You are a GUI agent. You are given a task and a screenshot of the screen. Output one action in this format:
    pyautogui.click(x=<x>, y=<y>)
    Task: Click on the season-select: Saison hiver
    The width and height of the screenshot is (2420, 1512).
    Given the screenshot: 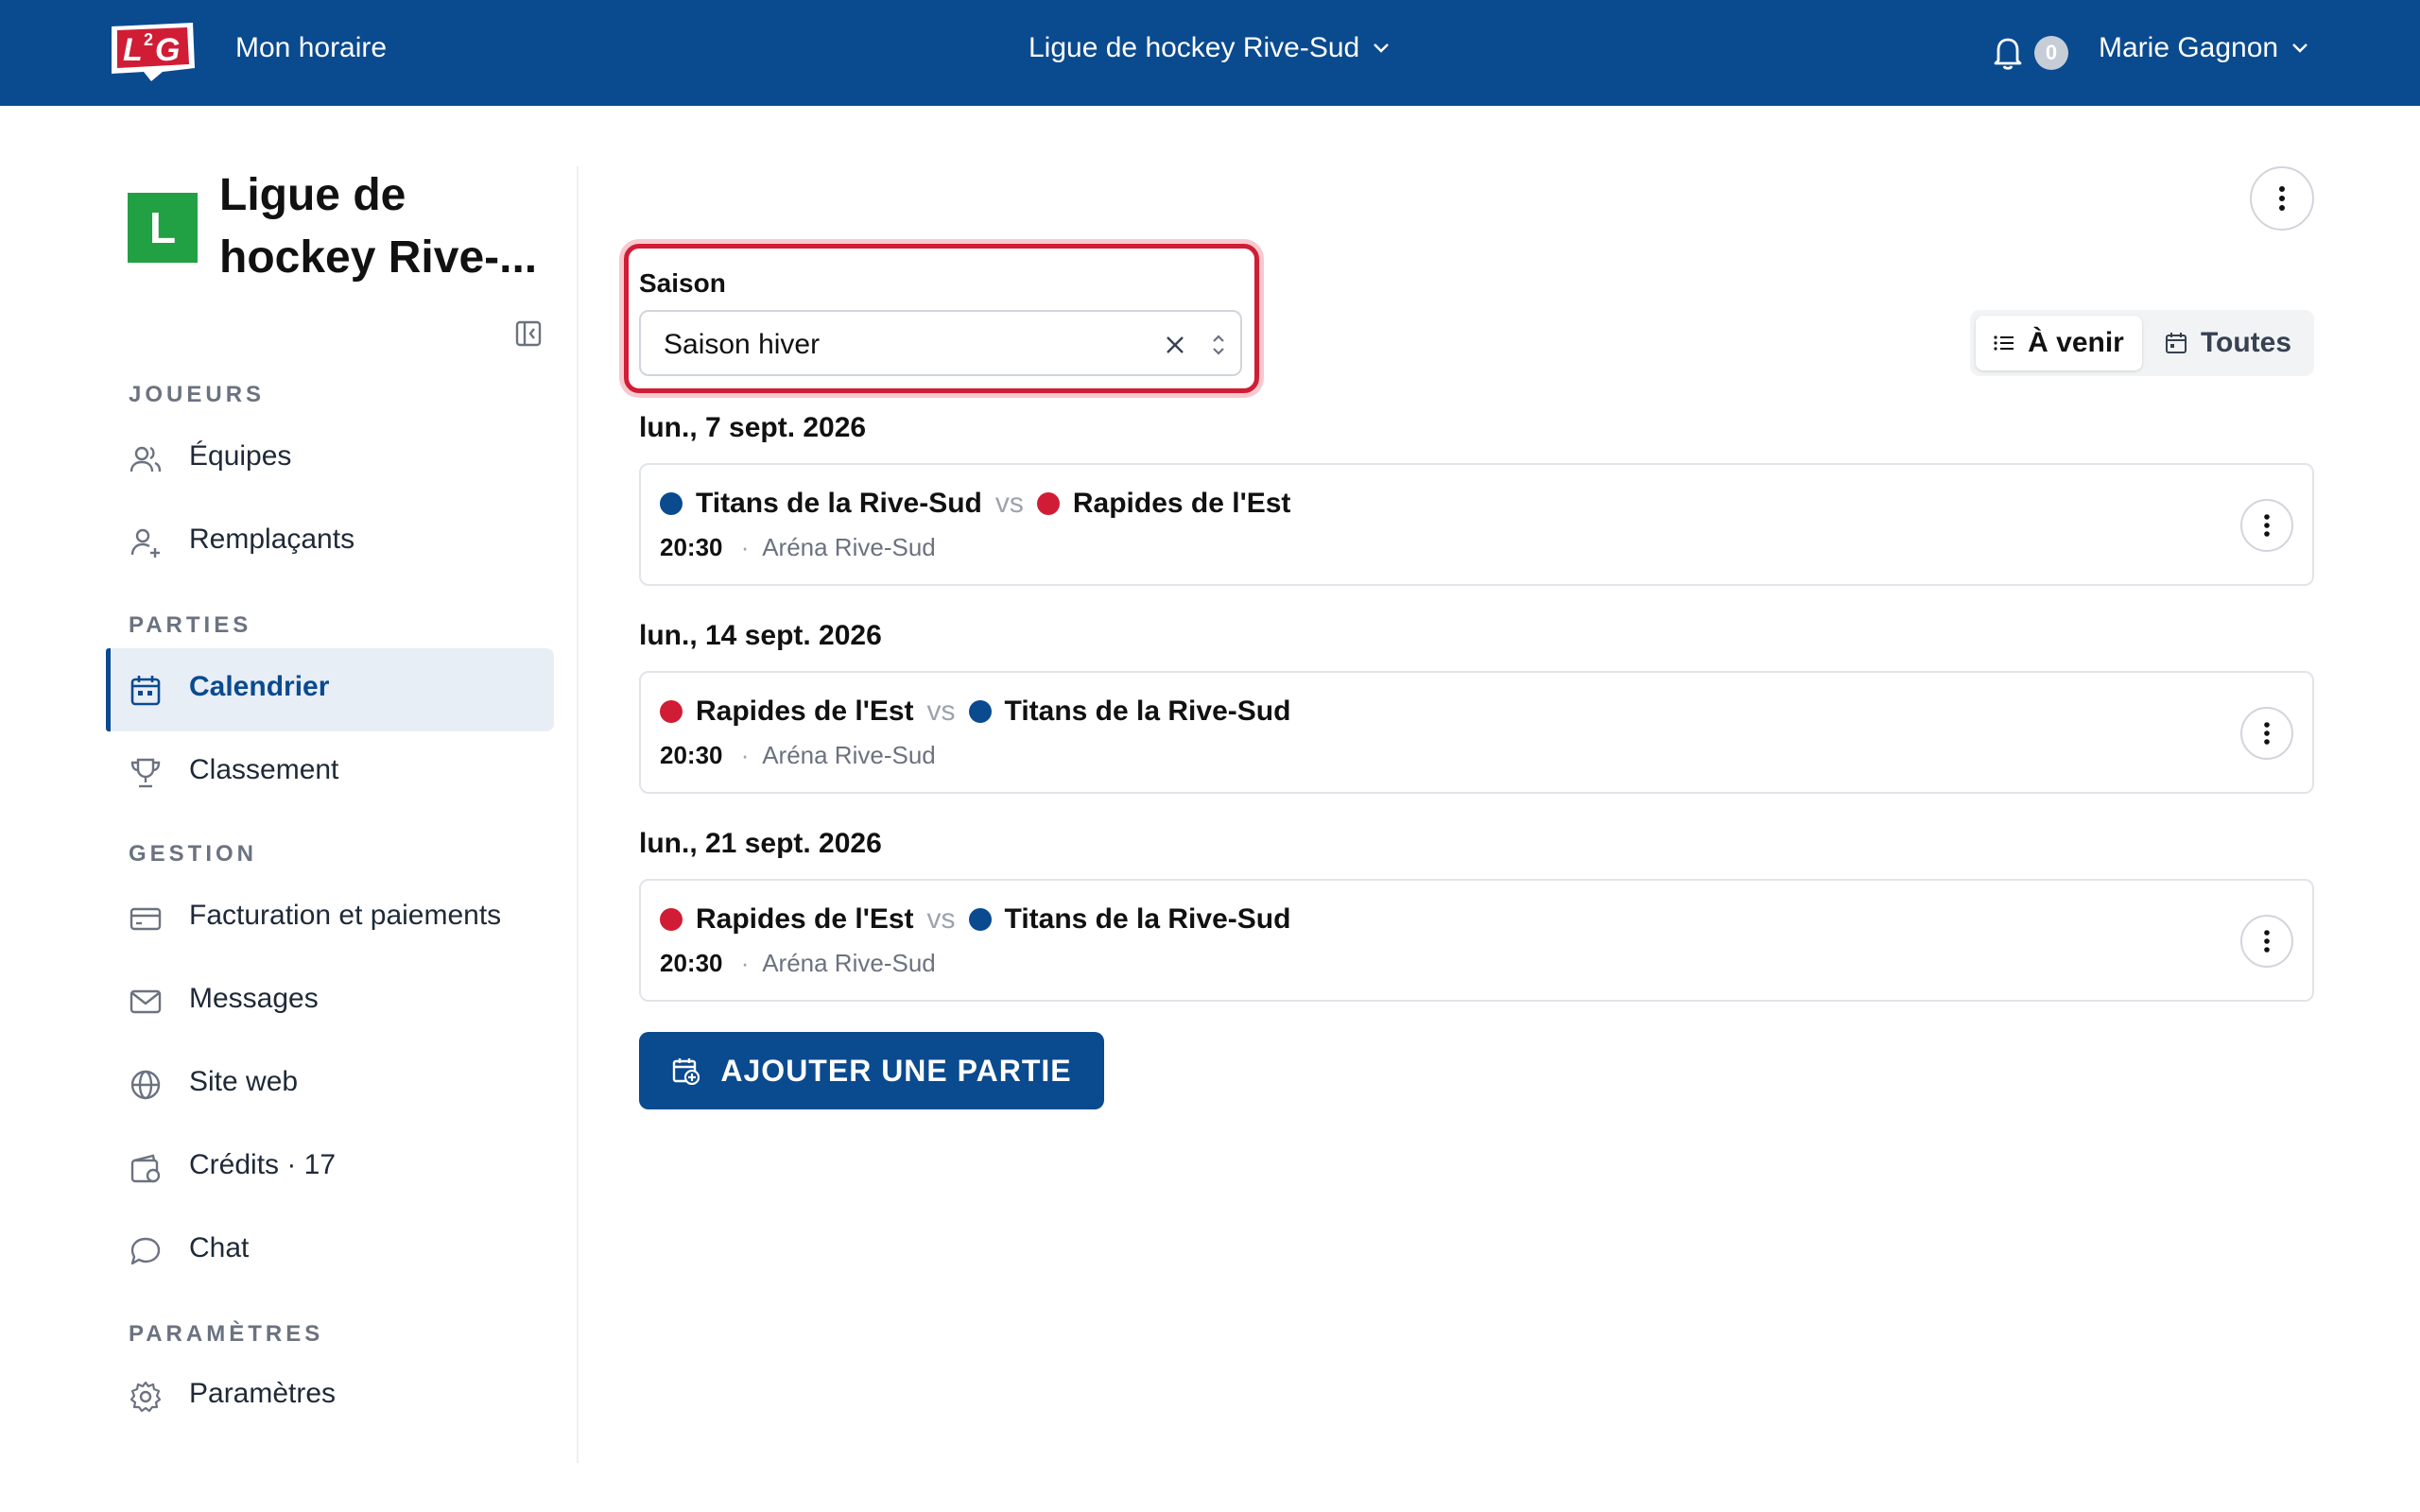 What is the action you would take?
    pyautogui.click(x=941, y=343)
    